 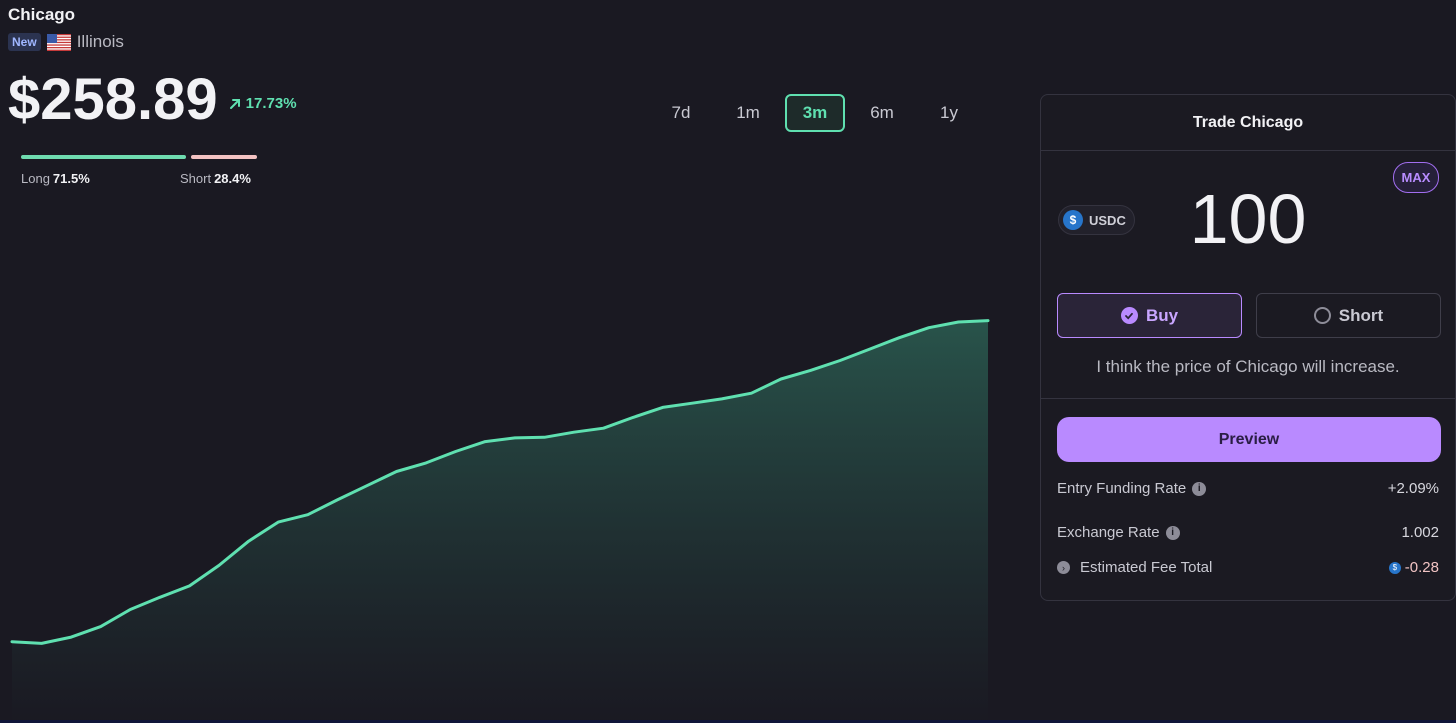 I want to click on market-subtitle: New Illinois, so click(x=66, y=42).